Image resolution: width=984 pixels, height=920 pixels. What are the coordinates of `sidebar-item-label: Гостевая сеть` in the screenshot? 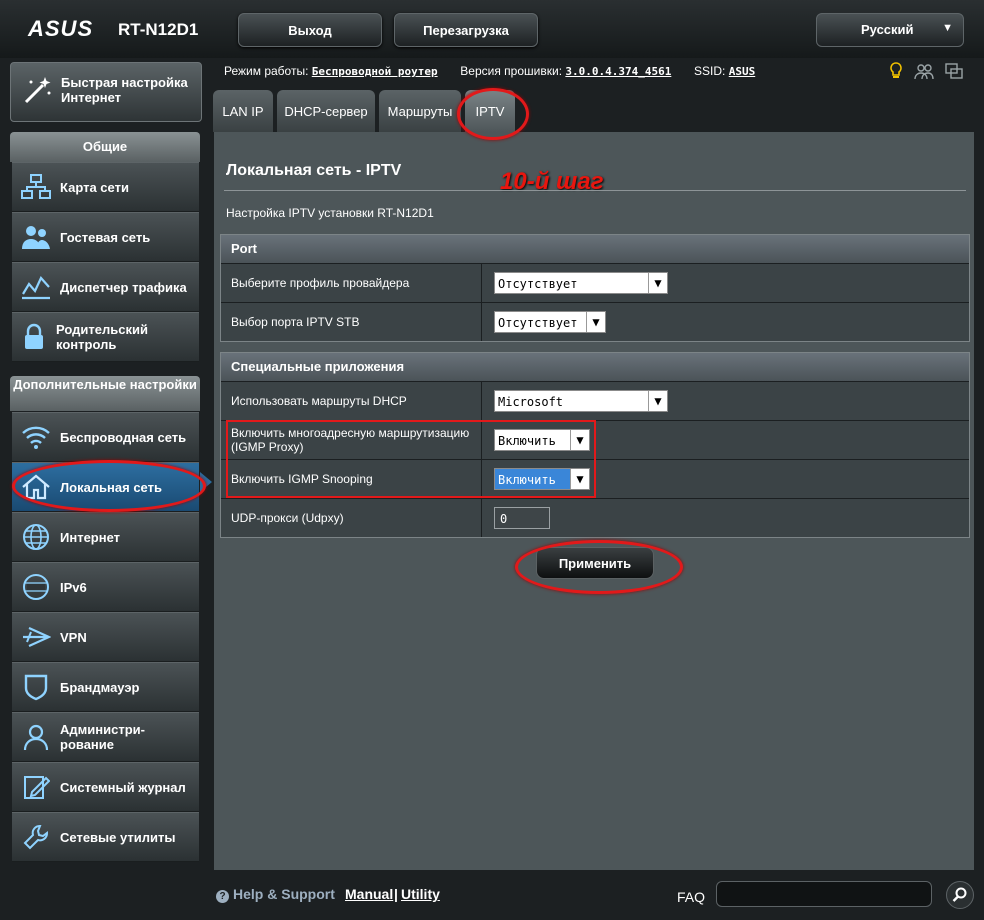 It's located at (105, 237).